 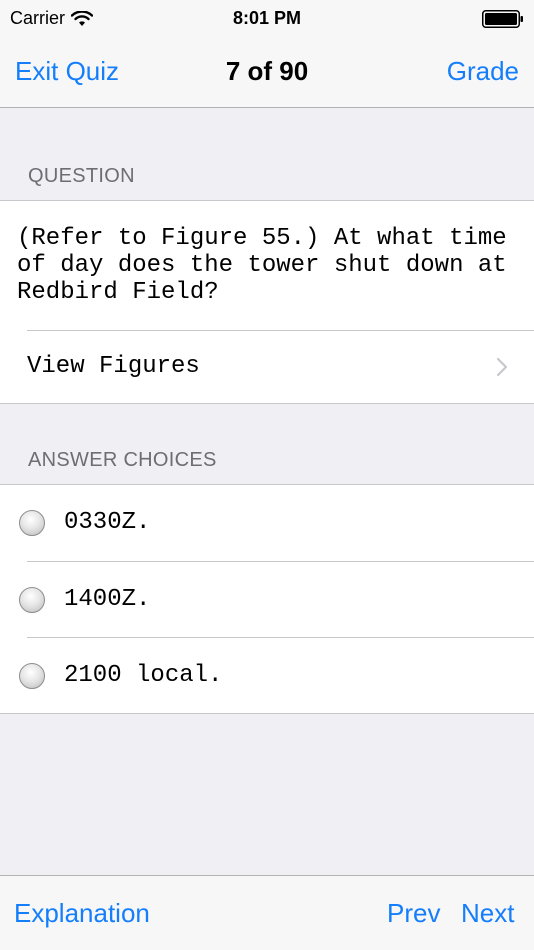 I want to click on question-section-header: QUESTION, so click(x=81, y=176).